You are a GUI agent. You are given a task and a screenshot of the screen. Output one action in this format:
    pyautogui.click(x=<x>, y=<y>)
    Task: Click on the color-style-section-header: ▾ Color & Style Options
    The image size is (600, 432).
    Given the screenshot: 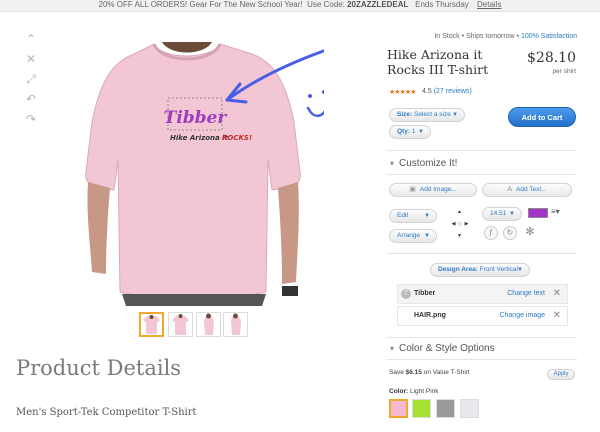 What is the action you would take?
    pyautogui.click(x=442, y=348)
    